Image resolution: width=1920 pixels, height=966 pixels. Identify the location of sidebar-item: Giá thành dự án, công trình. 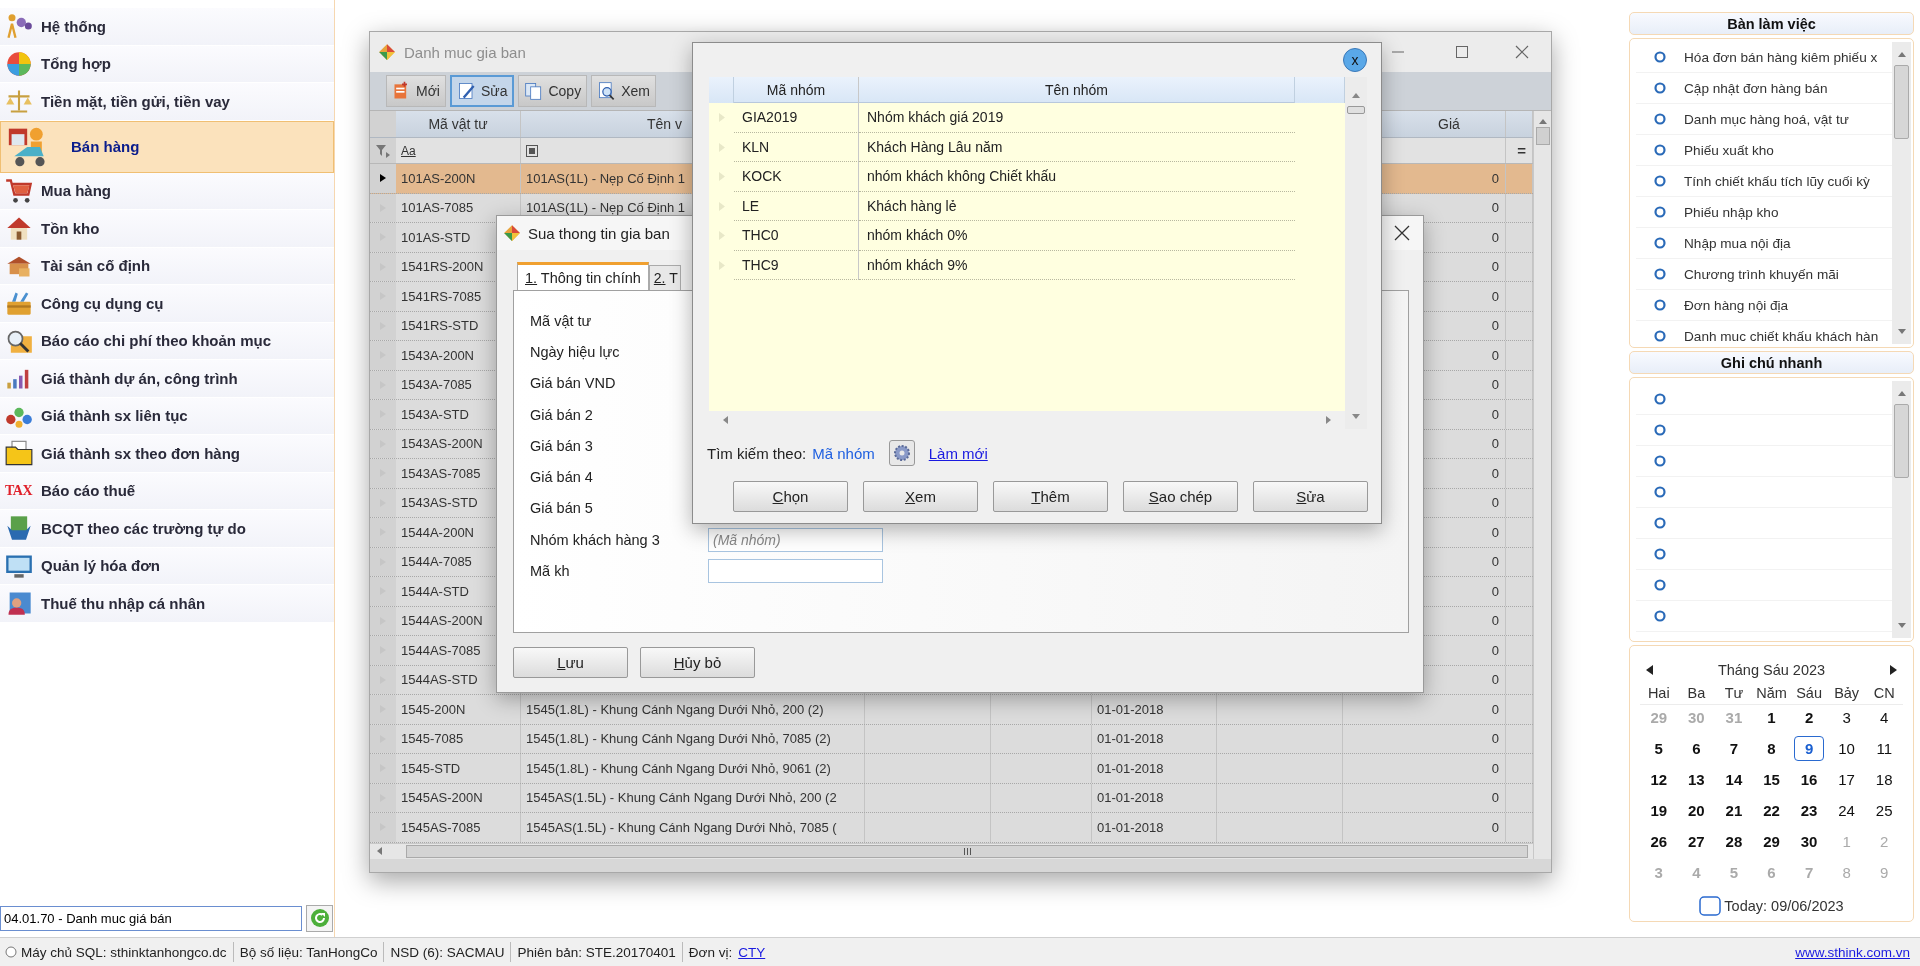
(167, 379).